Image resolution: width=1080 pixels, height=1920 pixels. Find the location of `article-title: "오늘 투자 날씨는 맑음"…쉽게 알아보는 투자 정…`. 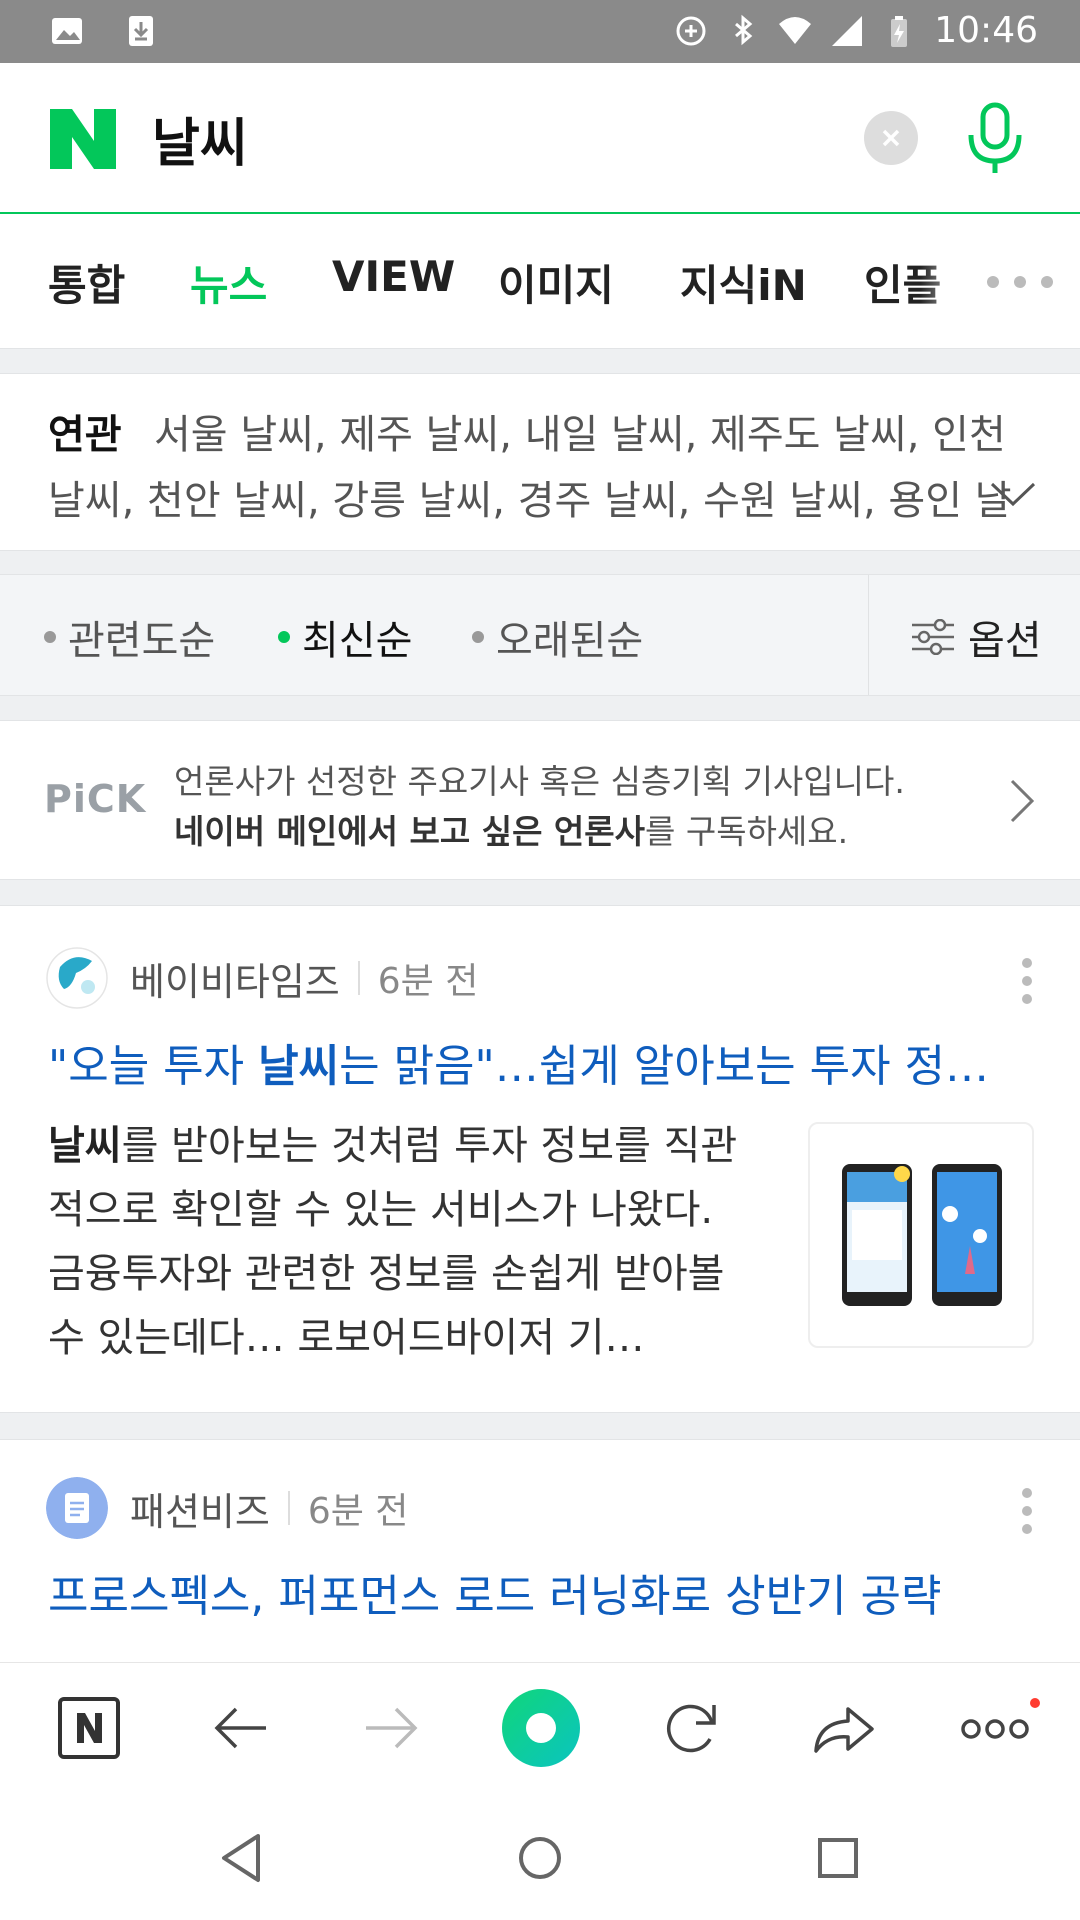

article-title: "오늘 투자 날씨는 맑음"…쉽게 알아보는 투자 정… is located at coordinates (543, 1062).